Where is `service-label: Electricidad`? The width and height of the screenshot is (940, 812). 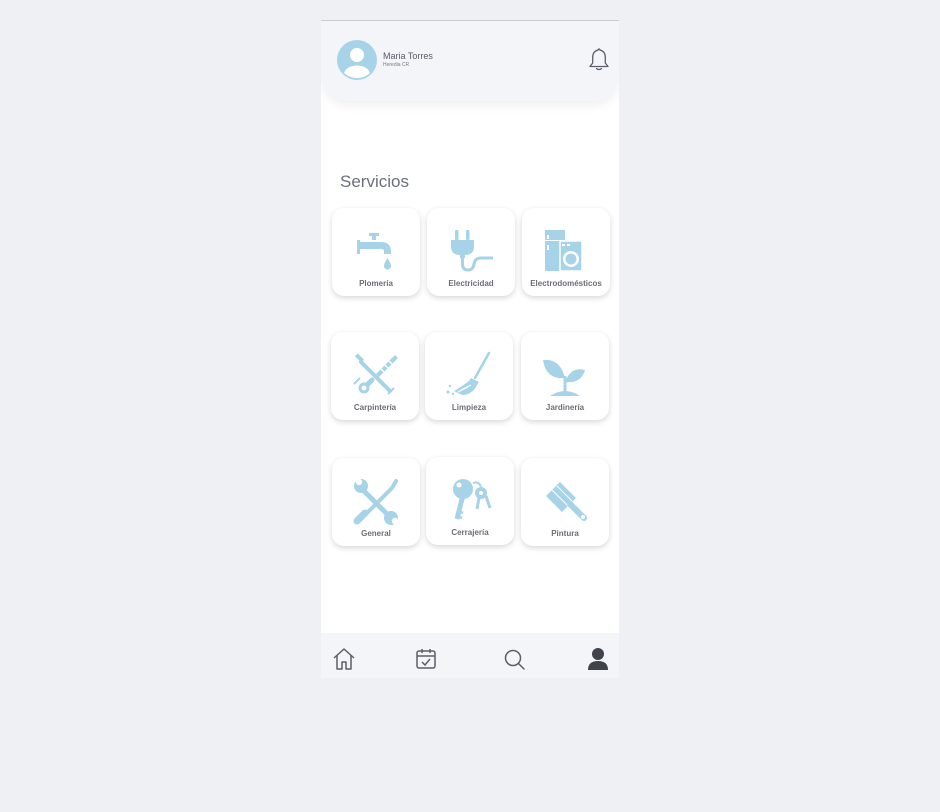 service-label: Electricidad is located at coordinates (471, 283).